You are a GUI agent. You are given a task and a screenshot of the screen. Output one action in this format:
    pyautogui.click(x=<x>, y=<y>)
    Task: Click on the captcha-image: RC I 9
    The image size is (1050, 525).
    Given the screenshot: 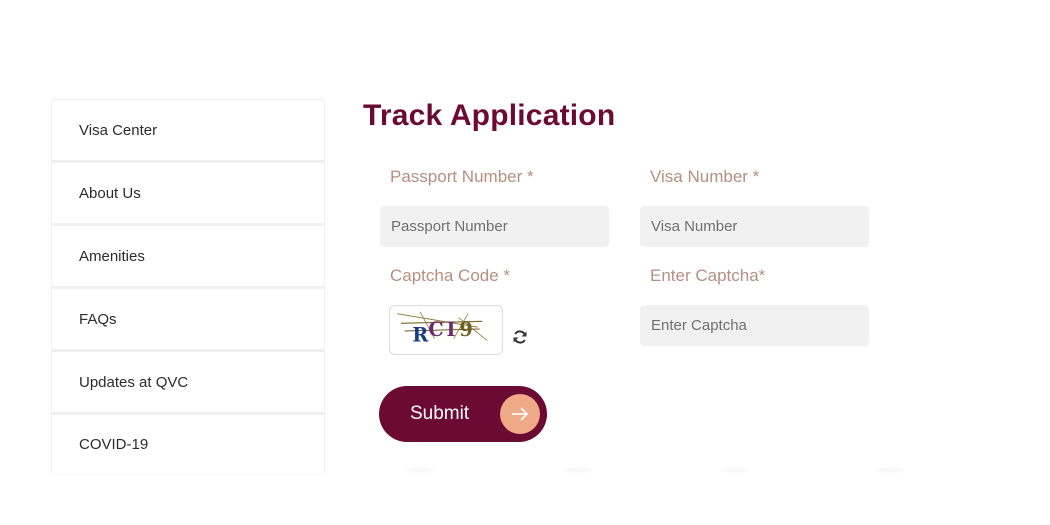 What is the action you would take?
    pyautogui.click(x=446, y=330)
    